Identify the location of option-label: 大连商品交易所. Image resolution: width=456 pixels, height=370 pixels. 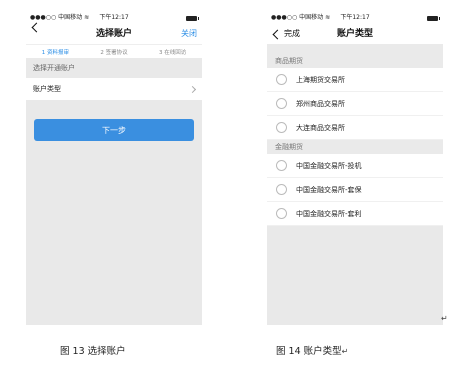
(320, 127).